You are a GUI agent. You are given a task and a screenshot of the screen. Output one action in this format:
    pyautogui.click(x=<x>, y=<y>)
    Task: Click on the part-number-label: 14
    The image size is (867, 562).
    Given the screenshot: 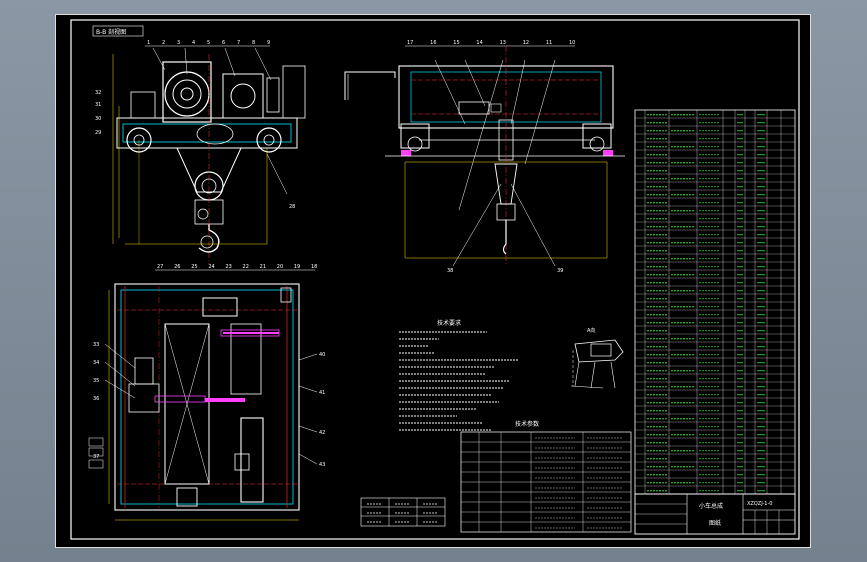 What is the action you would take?
    pyautogui.click(x=479, y=43)
    